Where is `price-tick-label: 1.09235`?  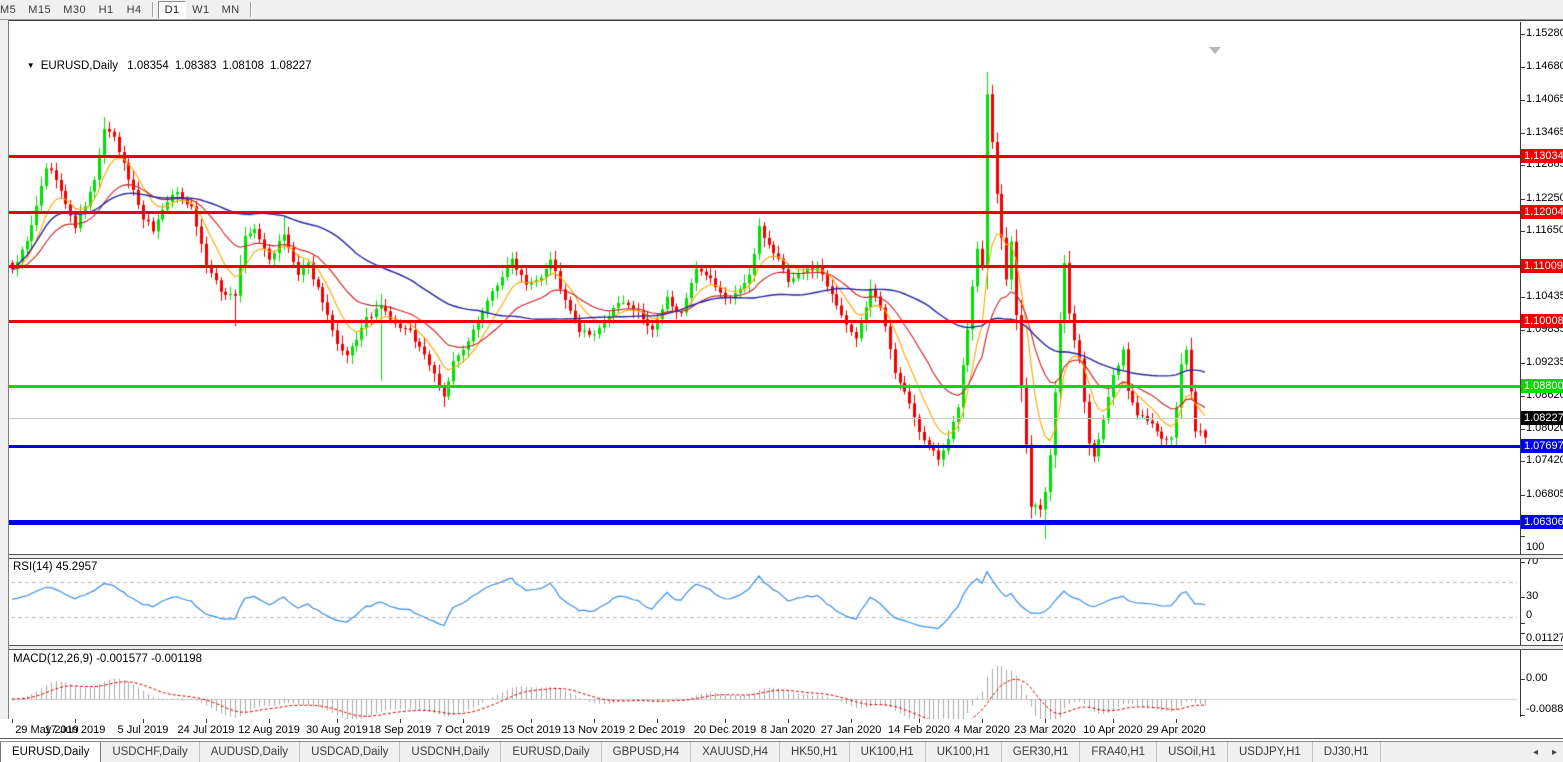
price-tick-label: 1.09235 is located at coordinates (1544, 361).